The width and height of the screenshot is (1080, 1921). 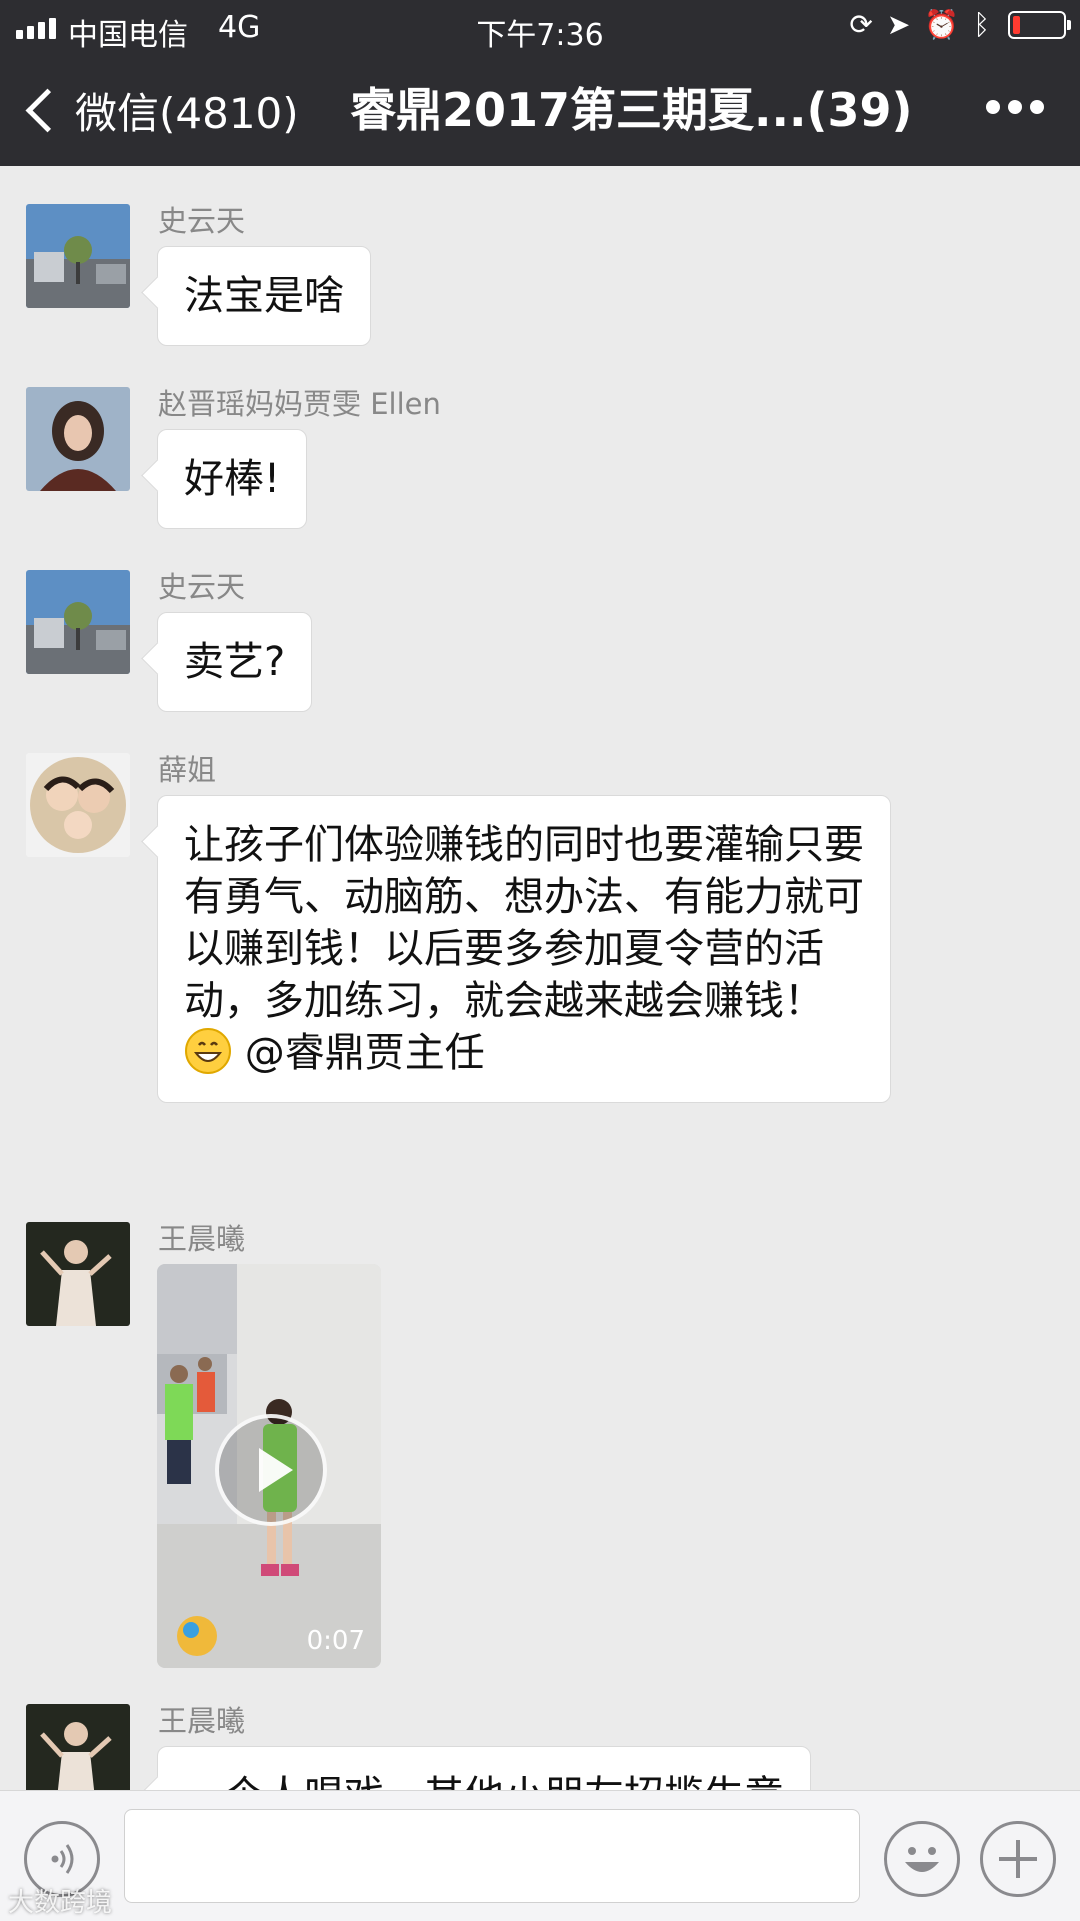 I want to click on video-thumbnail: 0:07, so click(x=269, y=1466).